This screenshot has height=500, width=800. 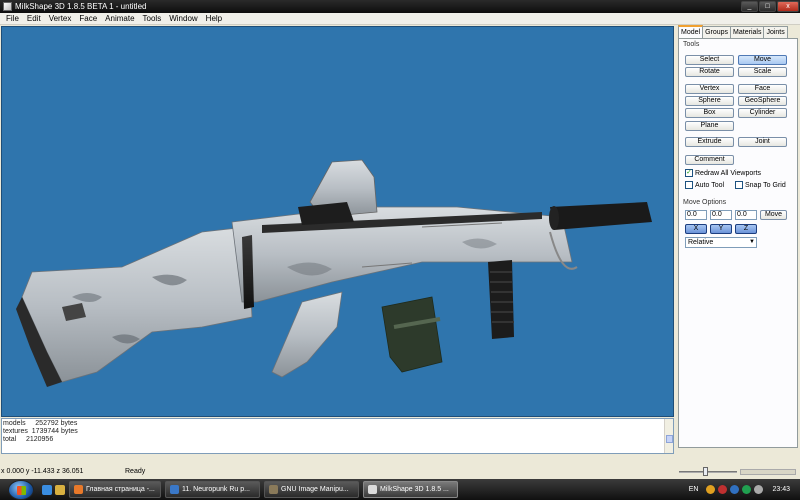 What do you see at coordinates (759, 489) in the screenshot?
I see `volume-icon` at bounding box center [759, 489].